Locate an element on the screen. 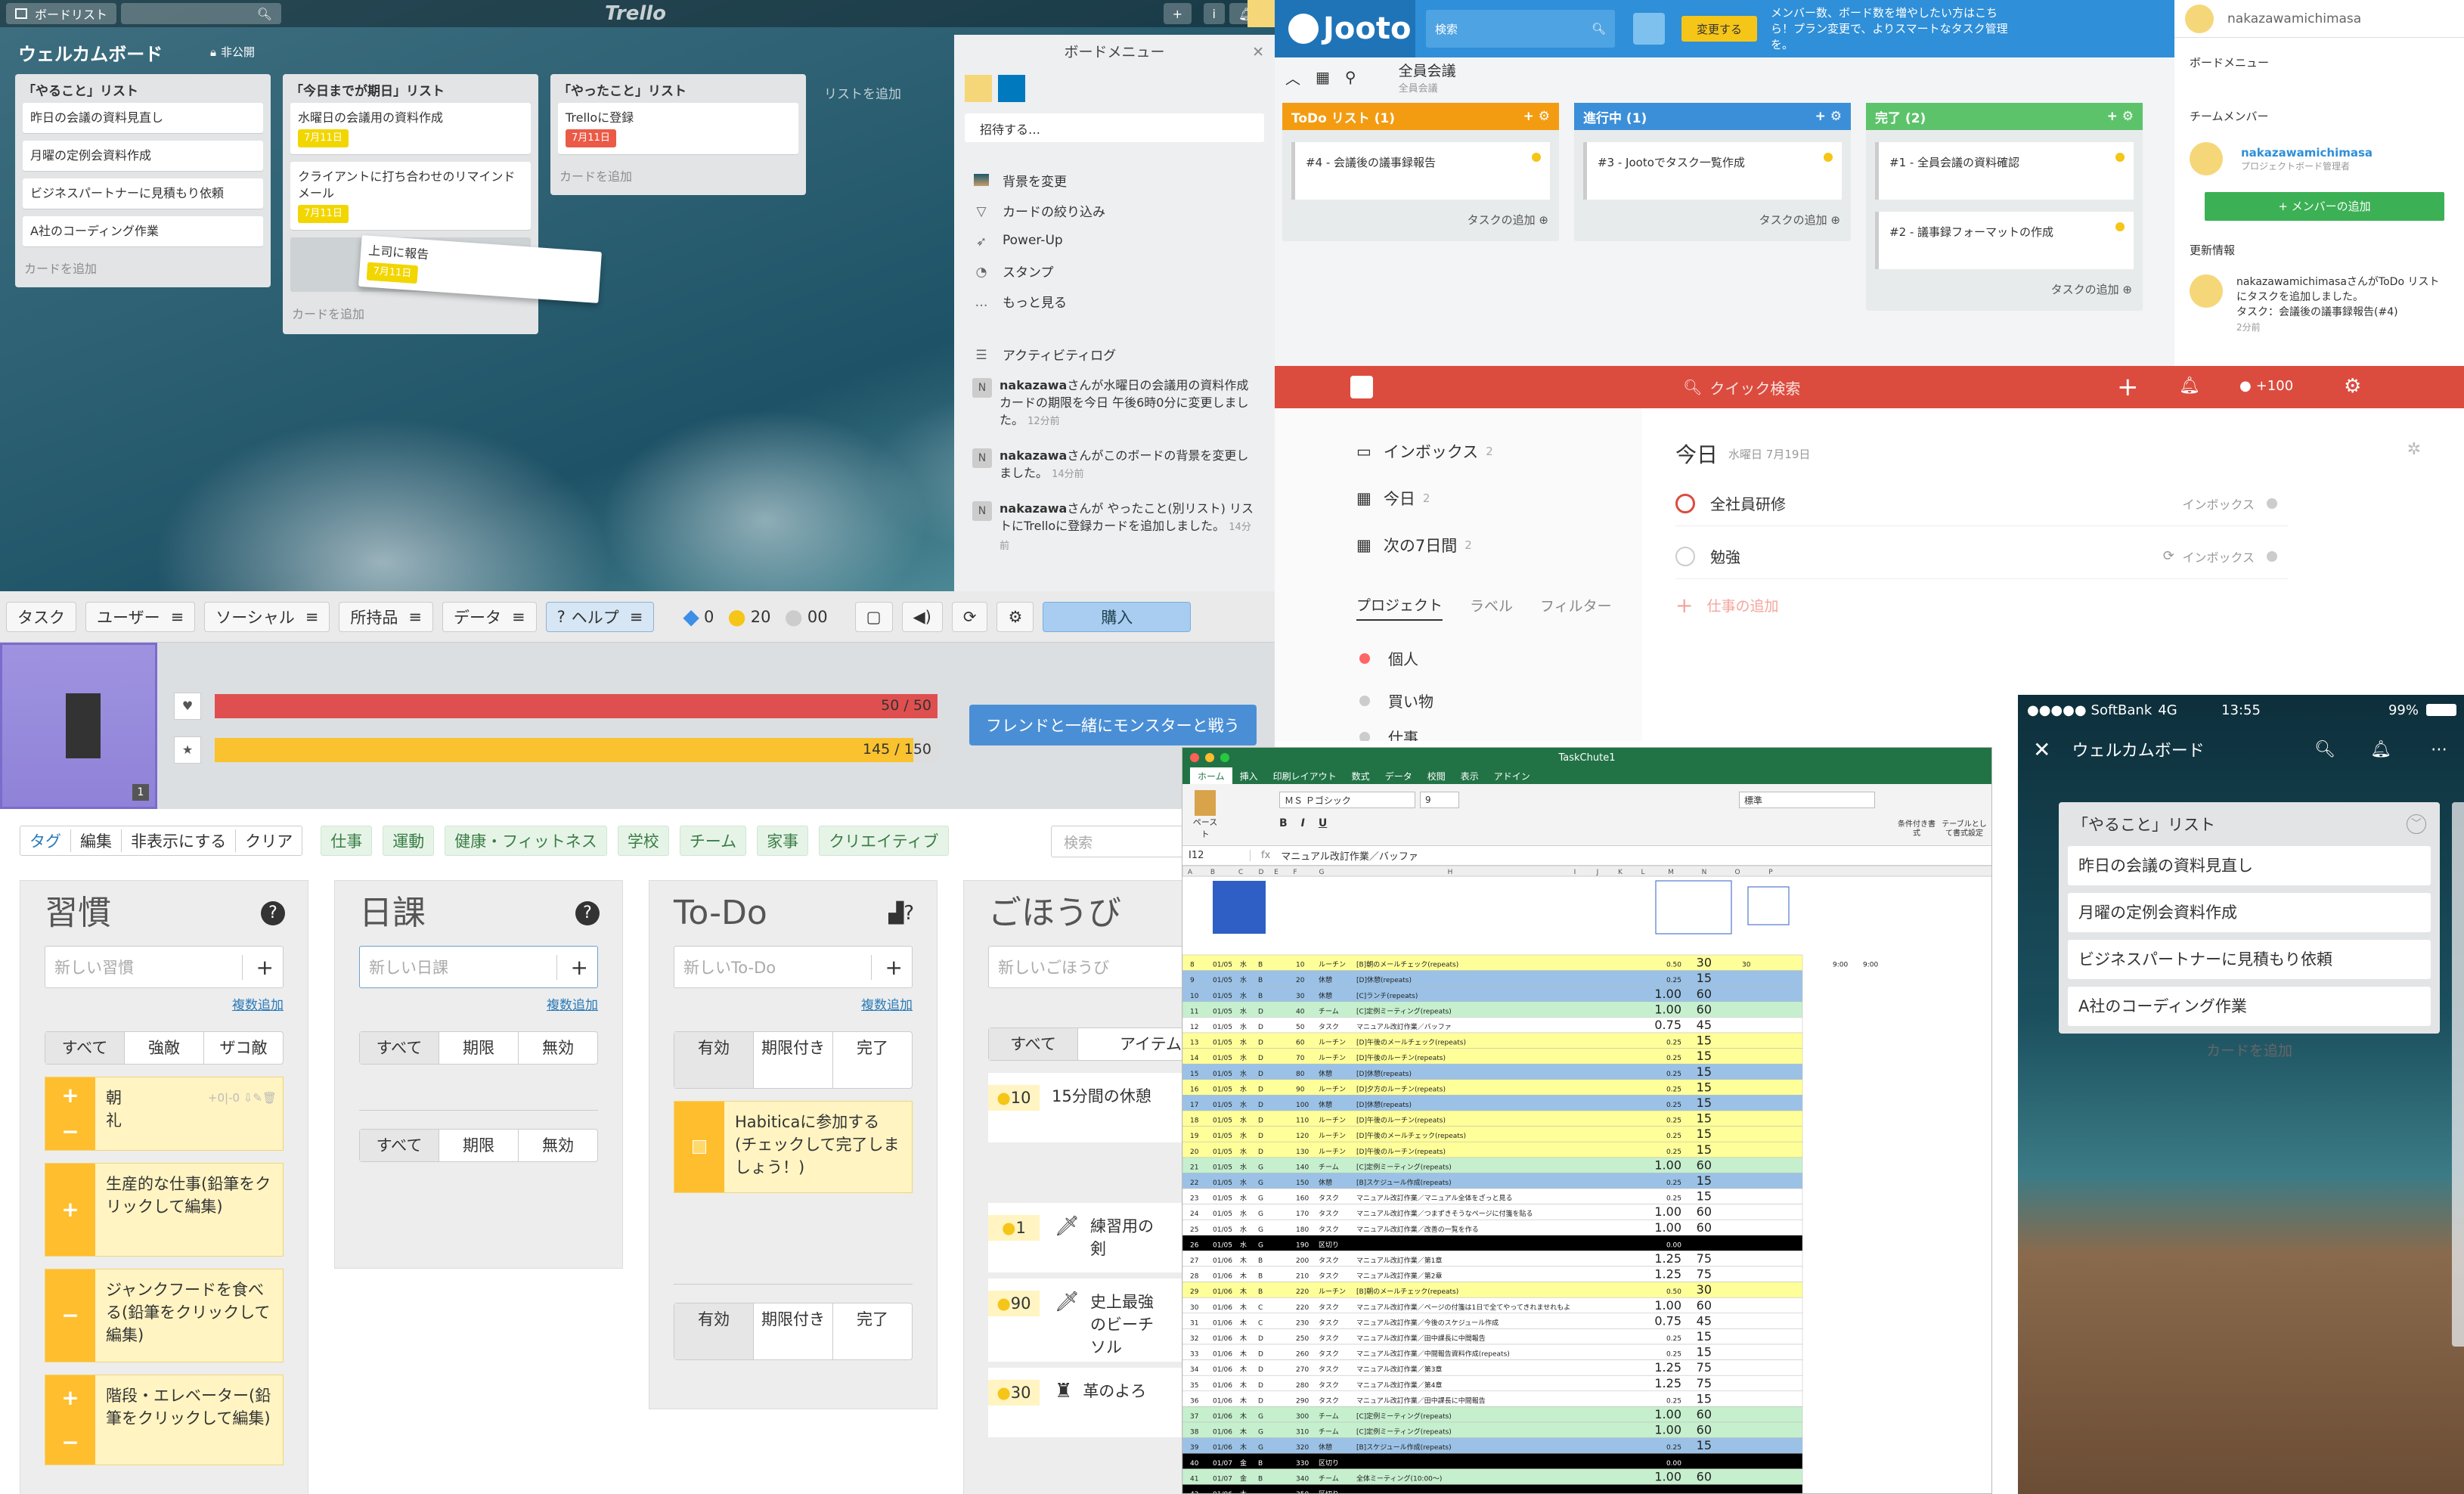  menu-change-background: 背景を変更 is located at coordinates (1114, 180).